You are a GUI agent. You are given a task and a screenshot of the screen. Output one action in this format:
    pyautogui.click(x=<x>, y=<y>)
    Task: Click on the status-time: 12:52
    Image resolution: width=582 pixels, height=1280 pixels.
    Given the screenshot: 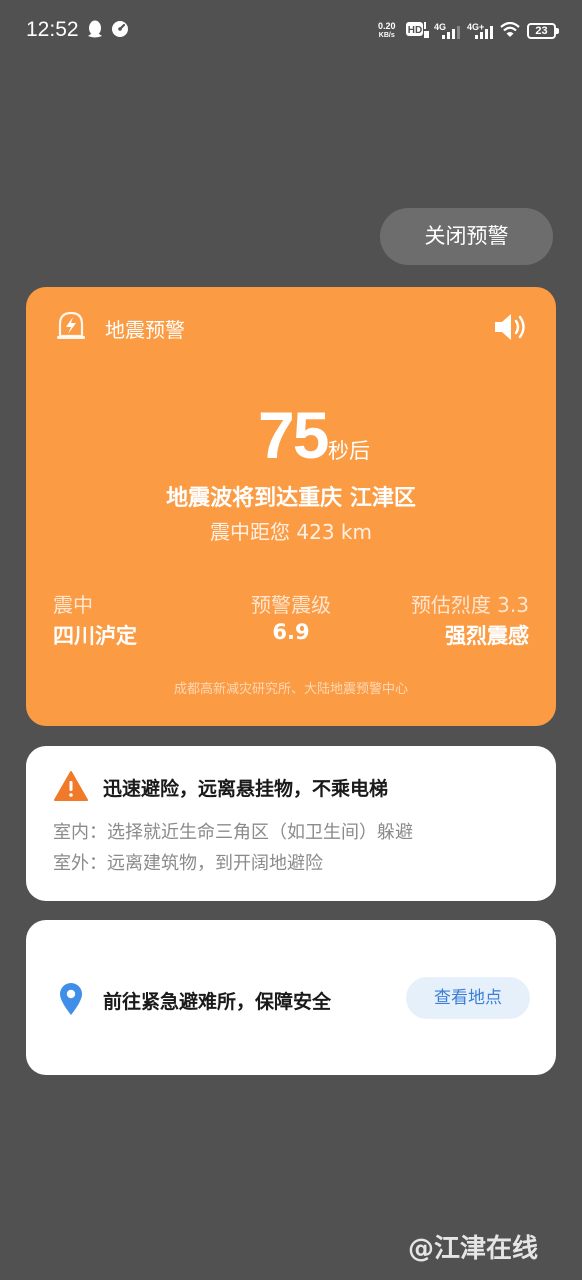 What is the action you would take?
    pyautogui.click(x=52, y=29)
    